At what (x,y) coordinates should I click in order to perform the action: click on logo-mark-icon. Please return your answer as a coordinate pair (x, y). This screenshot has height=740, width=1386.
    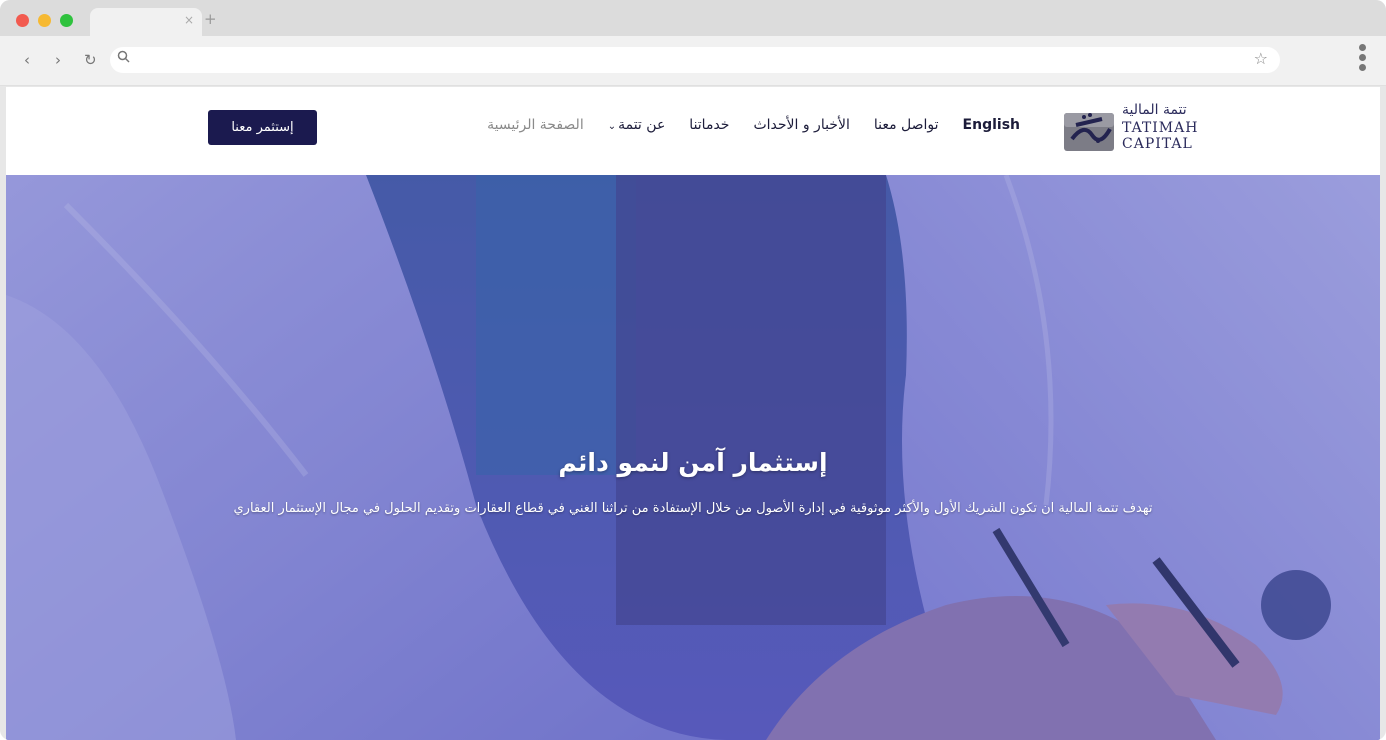
    Looking at the image, I should click on (1089, 132).